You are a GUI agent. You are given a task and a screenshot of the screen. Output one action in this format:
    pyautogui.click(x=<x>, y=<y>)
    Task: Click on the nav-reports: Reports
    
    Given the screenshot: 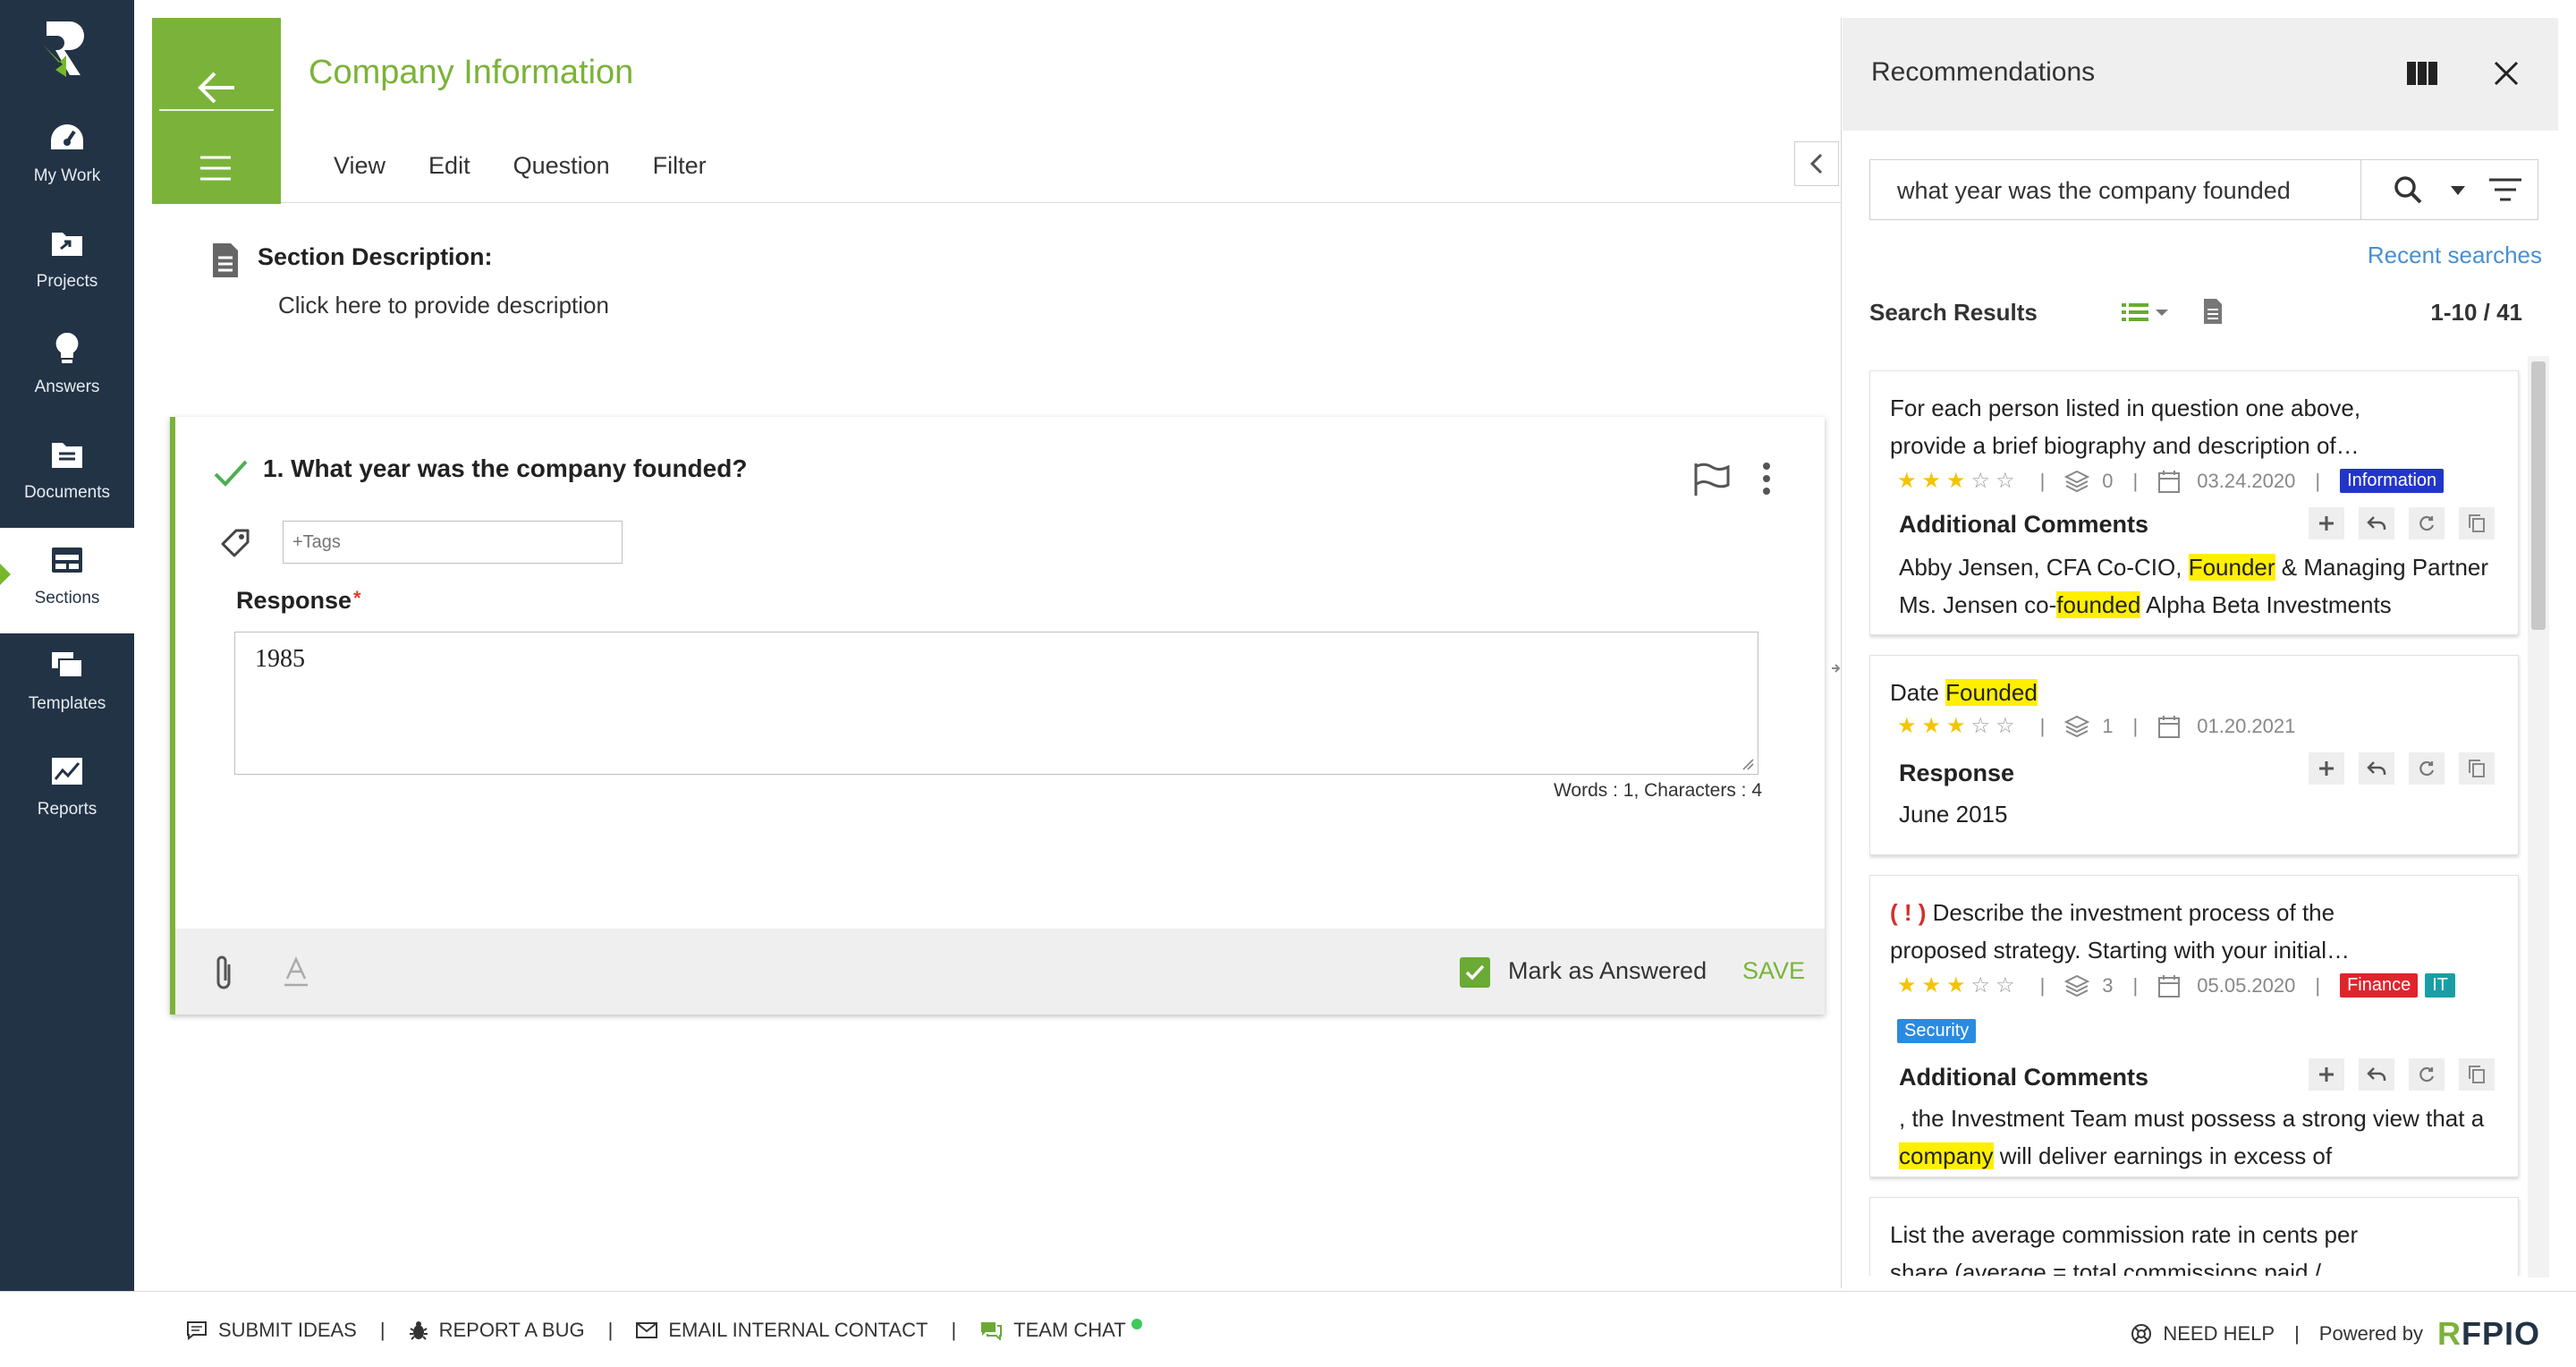 What is the action you would take?
    pyautogui.click(x=67, y=792)
    